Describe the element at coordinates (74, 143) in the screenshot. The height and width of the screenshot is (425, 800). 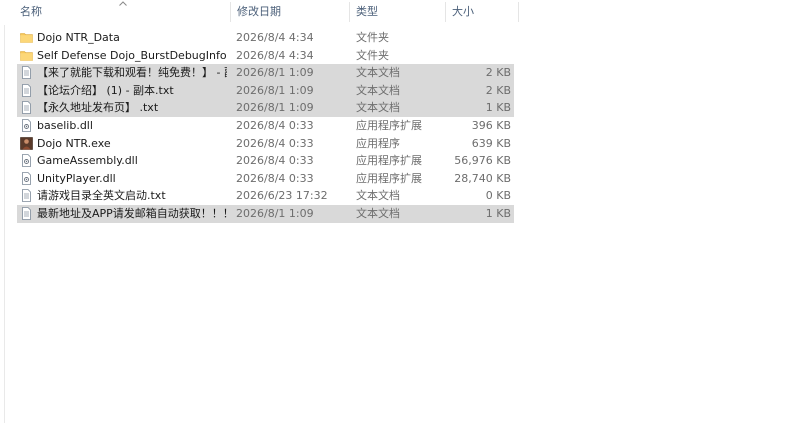
I see `file-name: Dojo NTR.exe` at that location.